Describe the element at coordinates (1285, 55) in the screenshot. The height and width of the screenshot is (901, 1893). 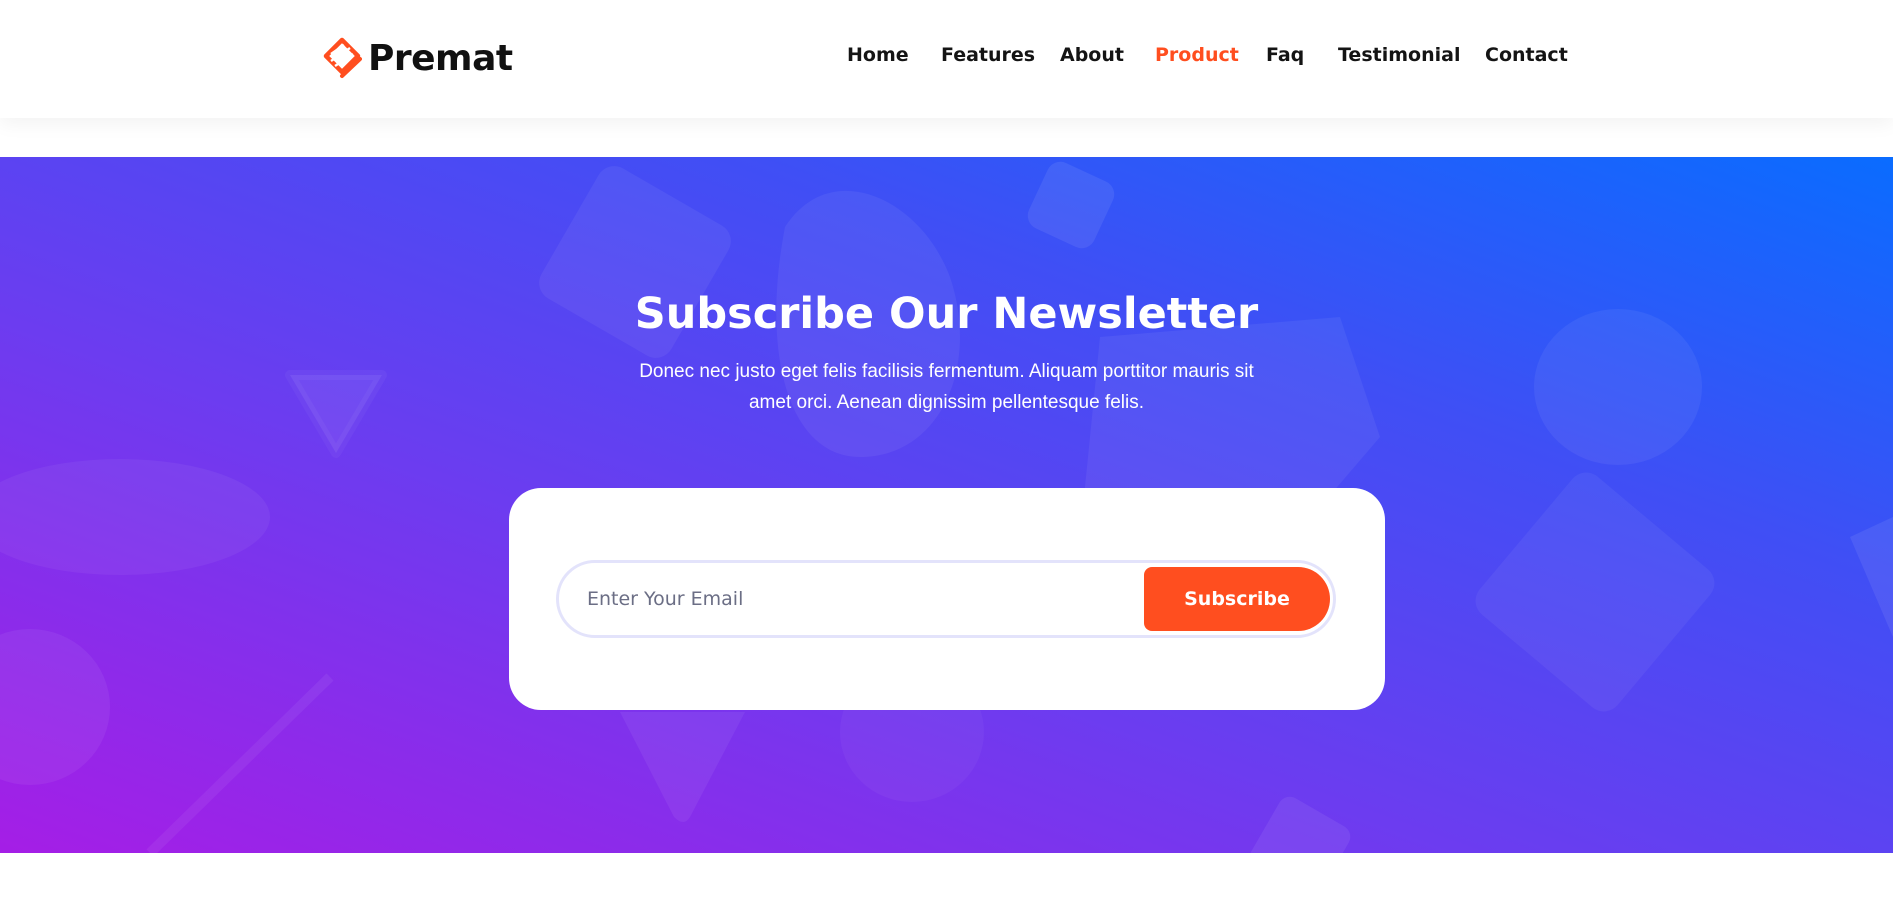
I see `nav-item-faq: Faq` at that location.